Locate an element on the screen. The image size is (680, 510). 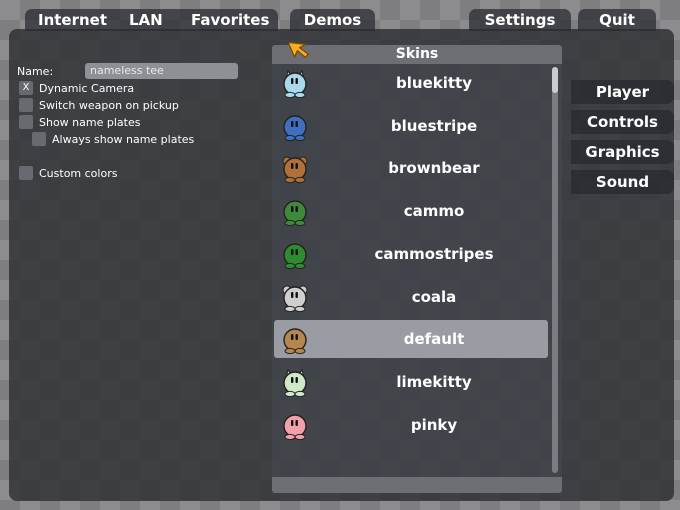
always-show-name-plates-label: Always show name plates is located at coordinates (123, 139).